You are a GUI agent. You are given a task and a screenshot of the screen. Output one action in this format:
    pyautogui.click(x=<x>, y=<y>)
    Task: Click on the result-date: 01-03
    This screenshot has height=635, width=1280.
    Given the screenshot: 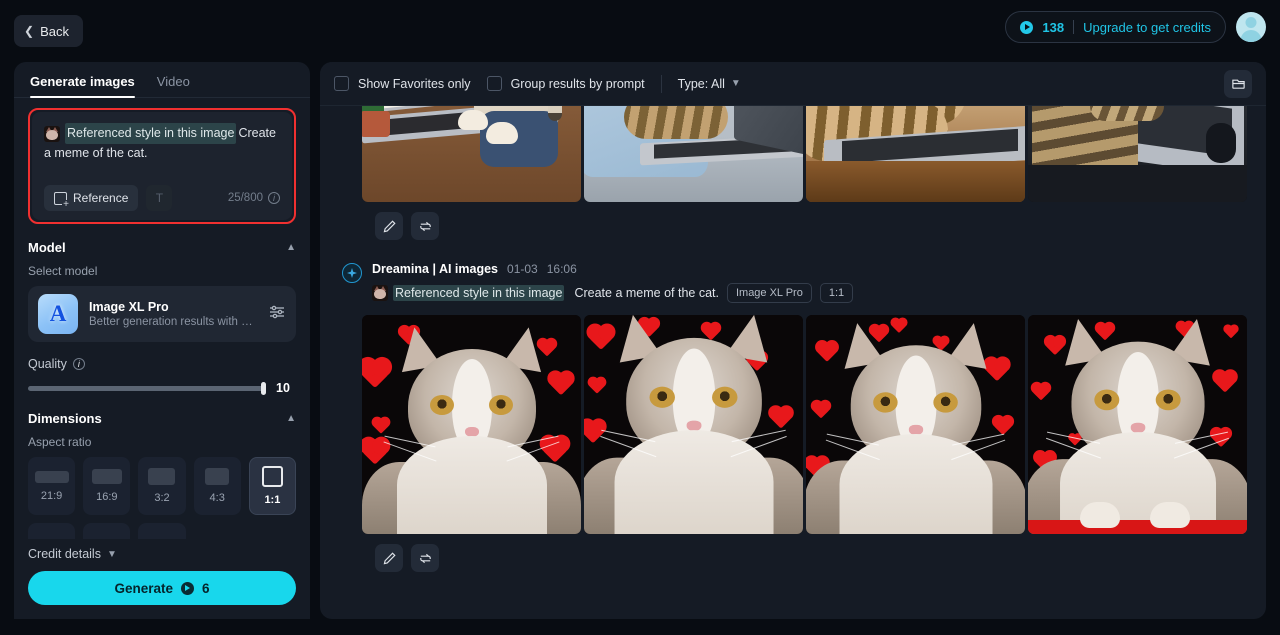 What is the action you would take?
    pyautogui.click(x=522, y=269)
    